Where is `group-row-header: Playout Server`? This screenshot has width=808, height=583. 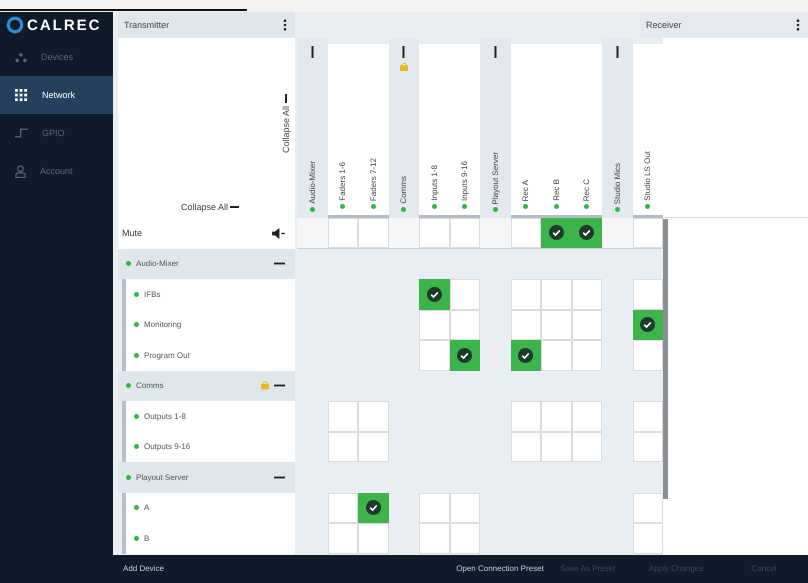 group-row-header: Playout Server is located at coordinates (206, 477).